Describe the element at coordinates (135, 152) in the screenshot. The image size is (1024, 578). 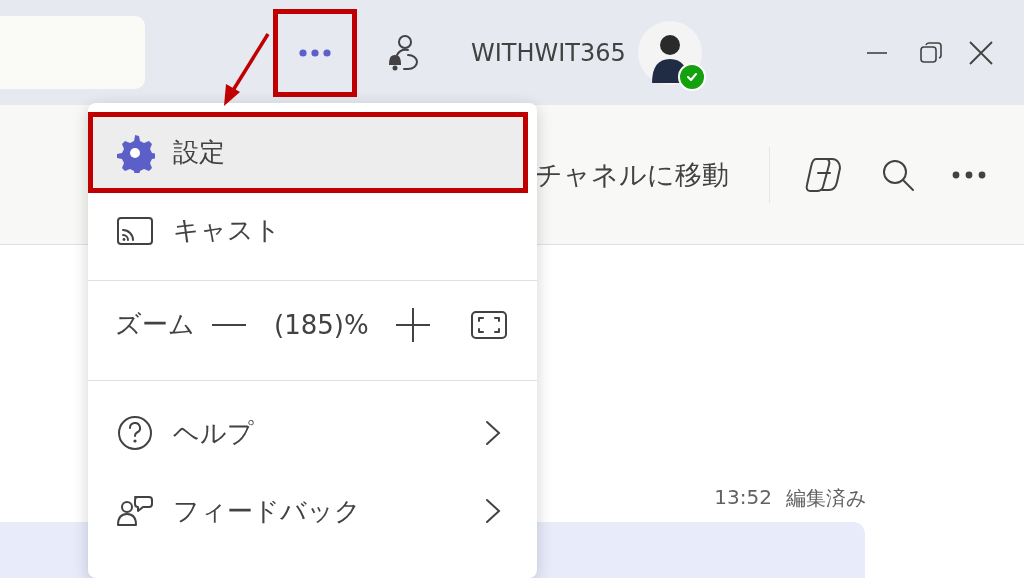
I see `settings-icon` at that location.